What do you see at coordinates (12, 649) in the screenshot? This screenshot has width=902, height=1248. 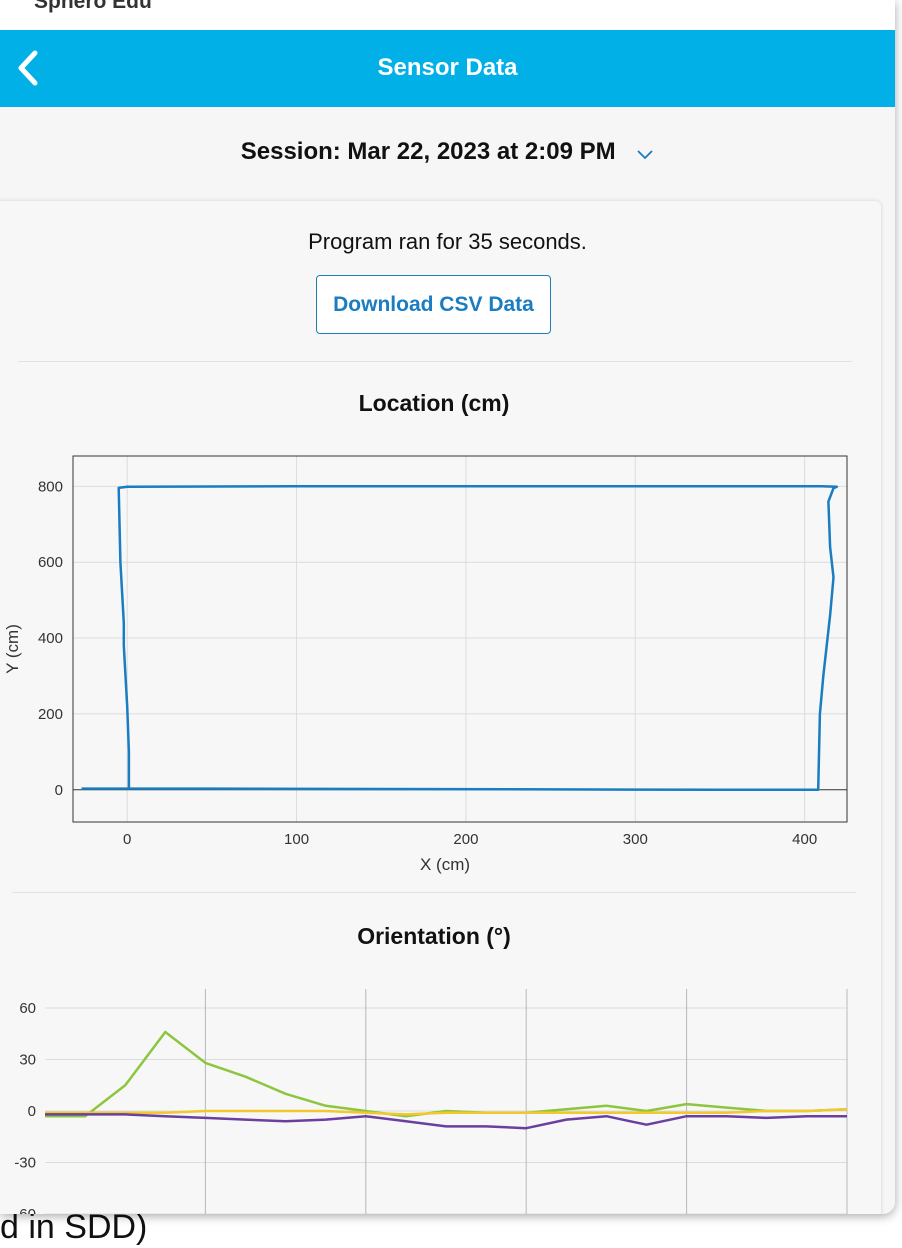 I see `y-axis-label: Y (cm)` at bounding box center [12, 649].